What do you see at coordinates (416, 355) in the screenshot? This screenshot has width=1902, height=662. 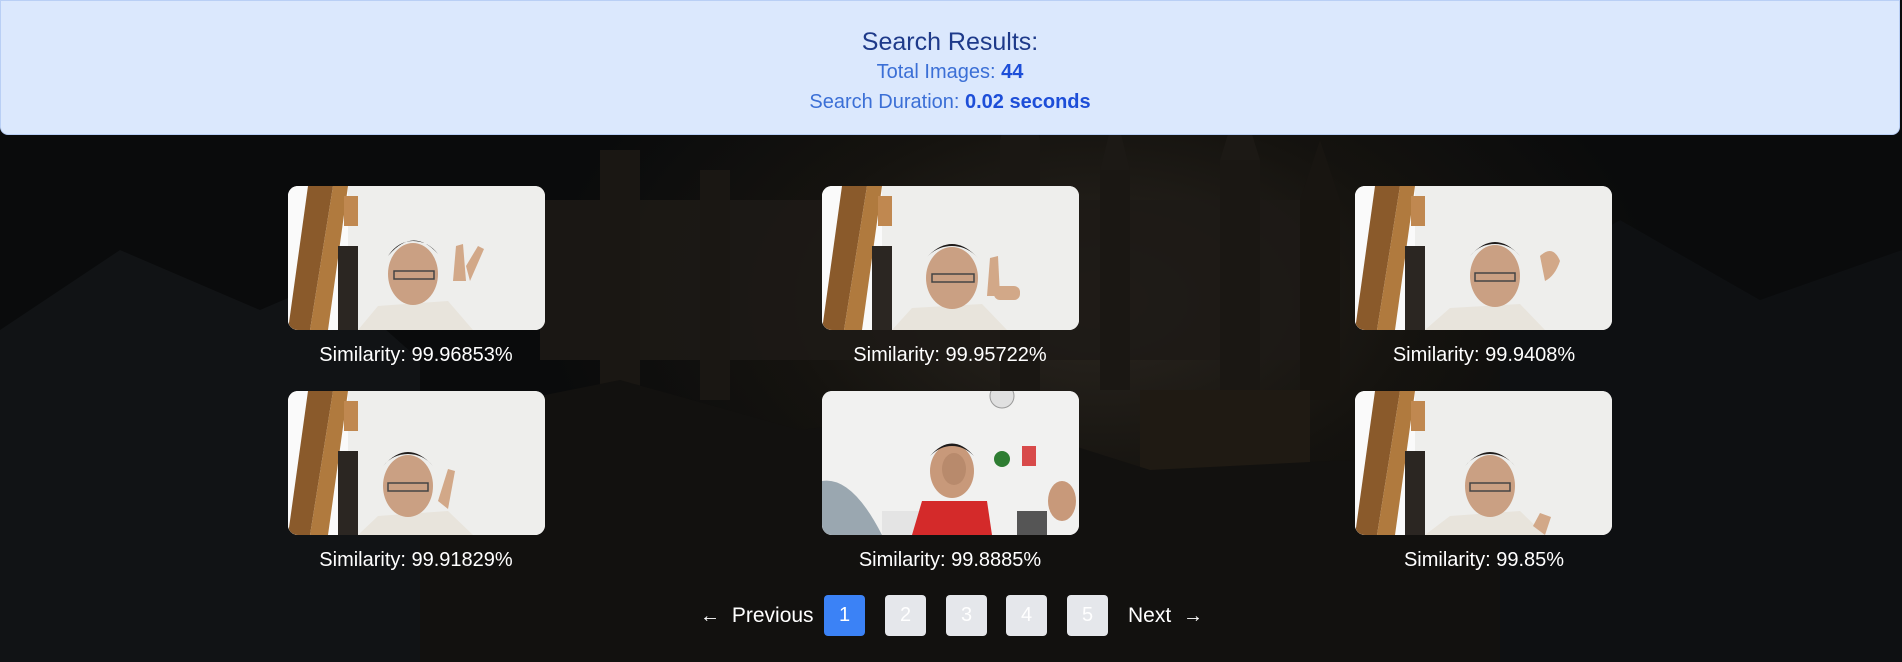 I see `similarity-score: Similarity: 99.96853%` at bounding box center [416, 355].